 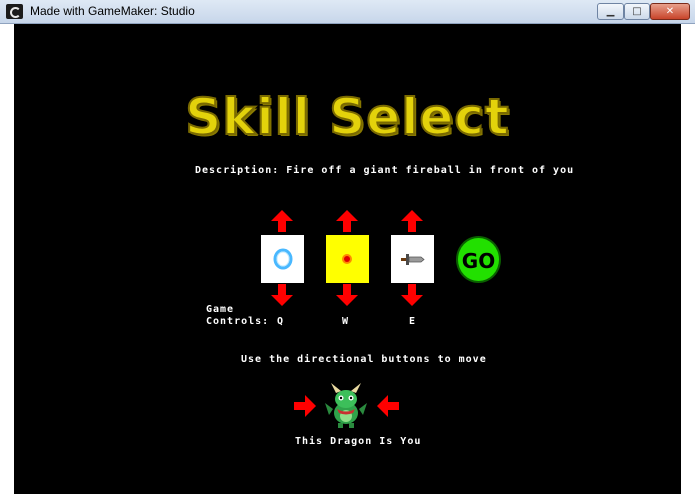 I want to click on maximize-button: □, so click(x=637, y=11).